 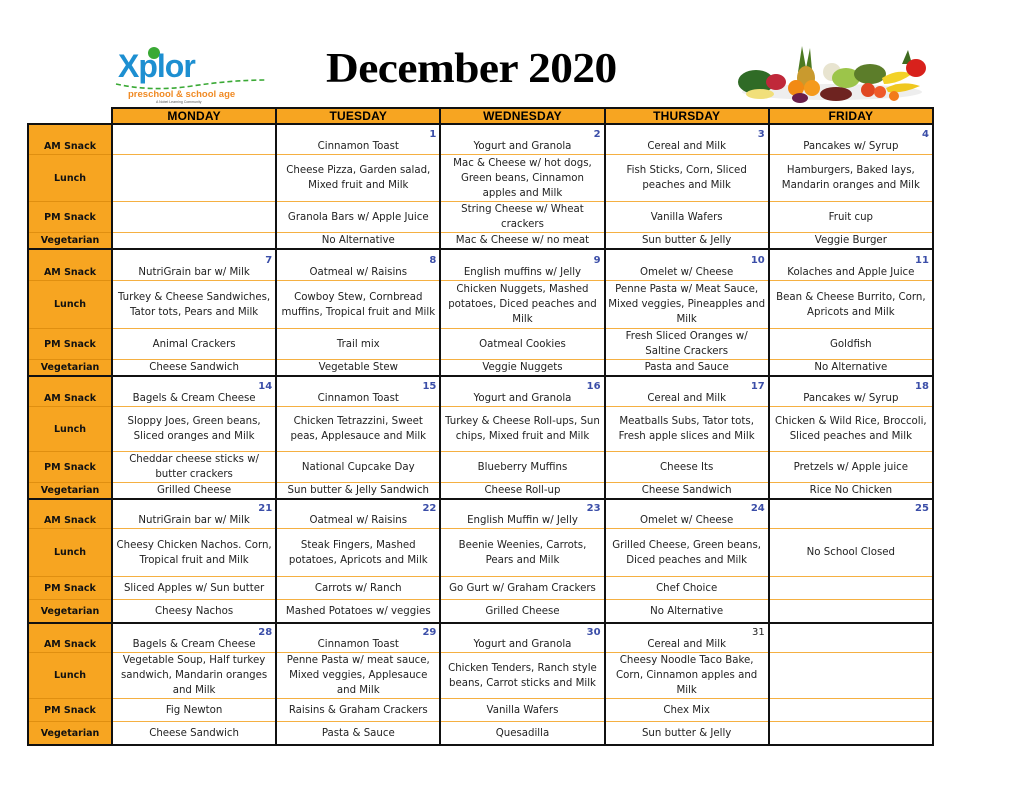 What do you see at coordinates (358, 264) in the screenshot?
I see `menu-cell-tuesday-am-snack: 8 Oatmeal w/ Raisins` at bounding box center [358, 264].